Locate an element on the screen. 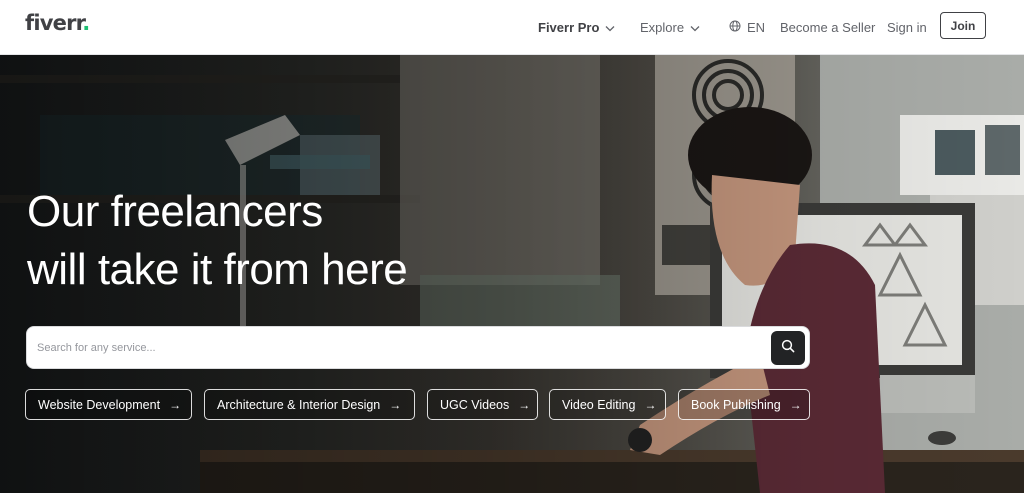 The image size is (1024, 493). hero-headline-line-2: will take it from here is located at coordinates (217, 269).